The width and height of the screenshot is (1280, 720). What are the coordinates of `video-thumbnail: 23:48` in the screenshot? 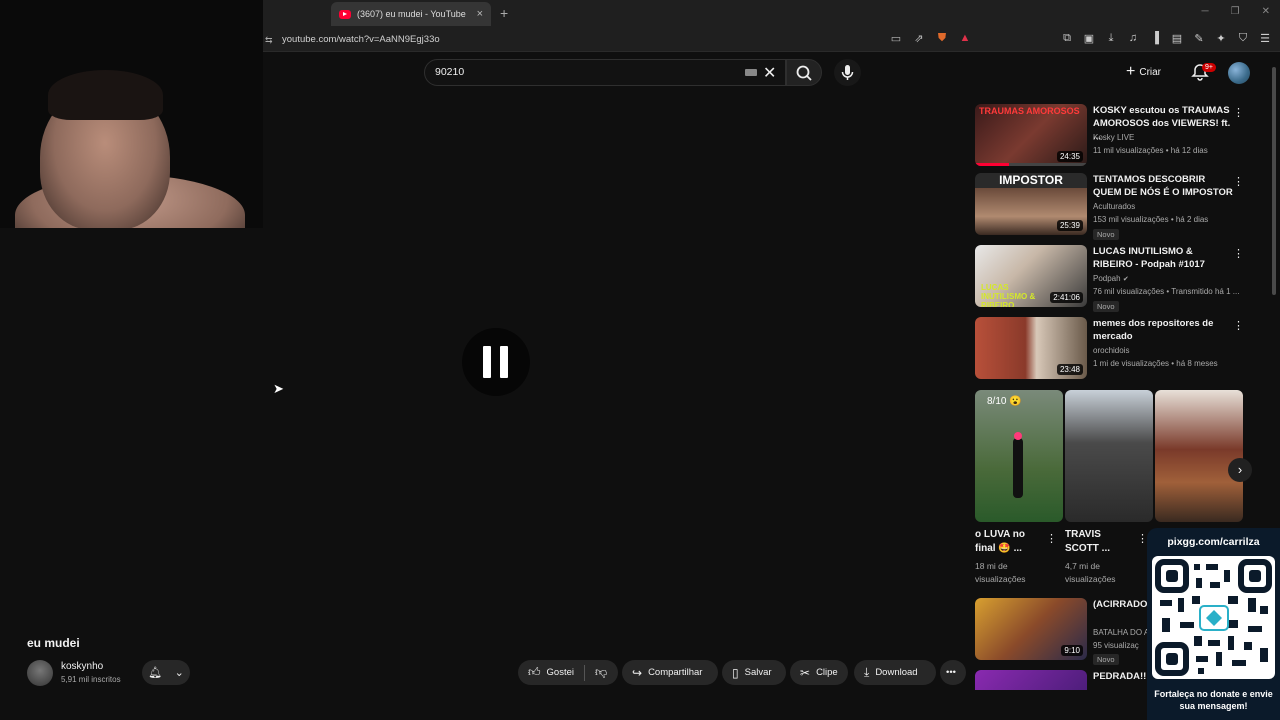 It's located at (1031, 348).